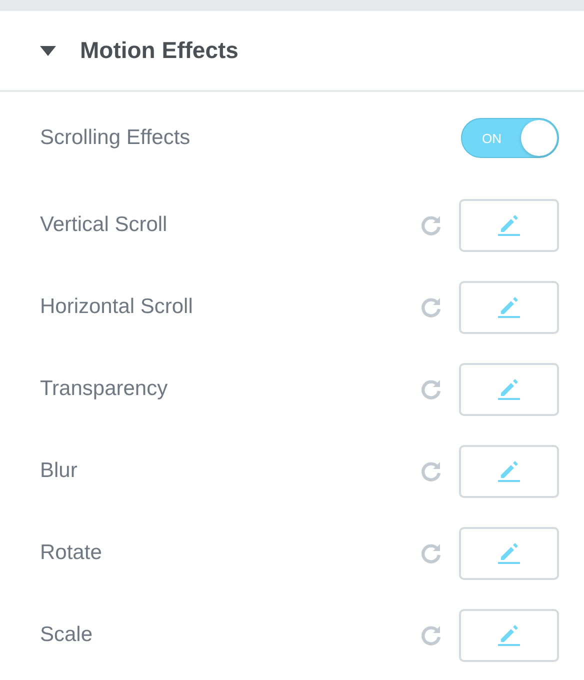  I want to click on effect-label: Transparency, so click(104, 389).